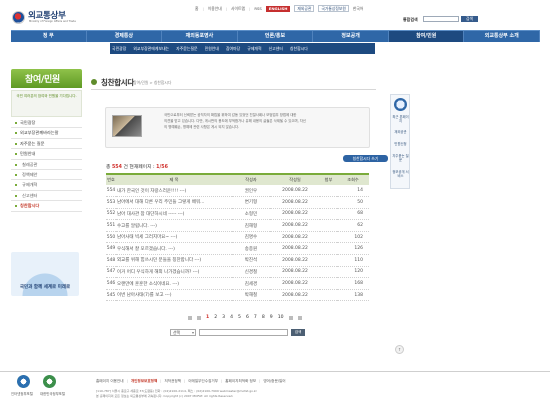  I want to click on next-page-icon, so click(290, 317).